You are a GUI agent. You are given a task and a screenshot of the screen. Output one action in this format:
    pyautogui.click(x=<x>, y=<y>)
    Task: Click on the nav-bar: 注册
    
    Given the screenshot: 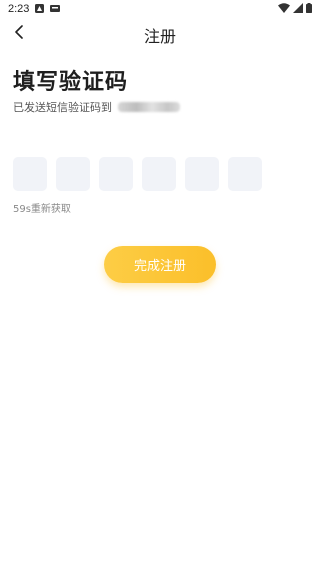 What is the action you would take?
    pyautogui.click(x=160, y=33)
    